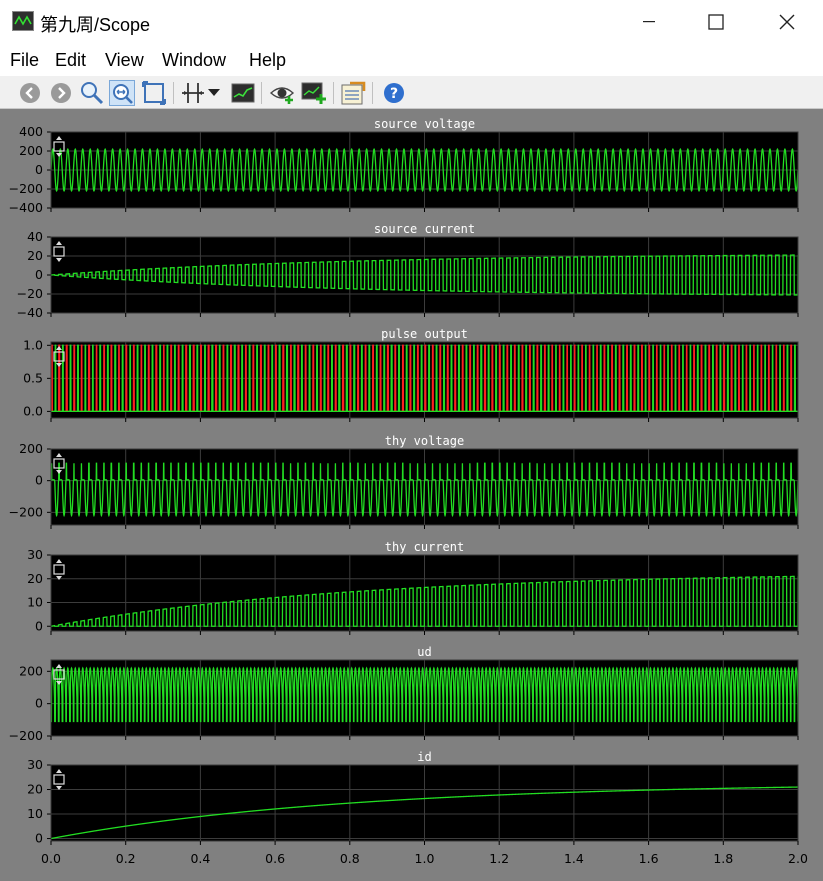 The height and width of the screenshot is (881, 823). I want to click on x-tick-label: 0.2, so click(126, 858).